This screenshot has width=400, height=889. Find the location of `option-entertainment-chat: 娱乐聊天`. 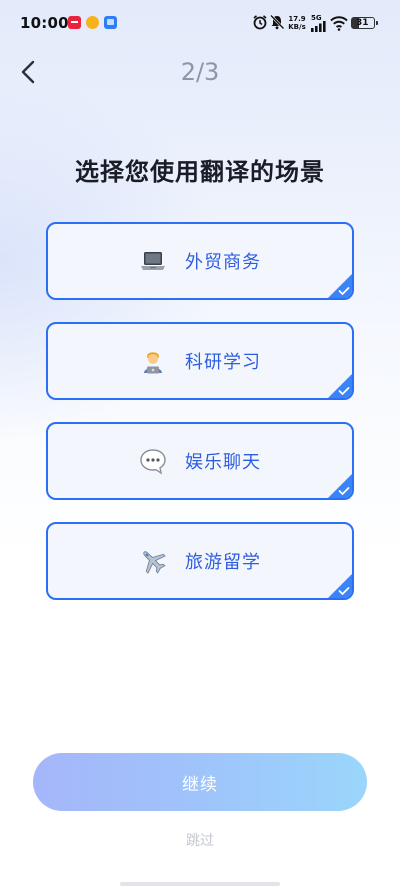

option-entertainment-chat: 娱乐聊天 is located at coordinates (200, 461).